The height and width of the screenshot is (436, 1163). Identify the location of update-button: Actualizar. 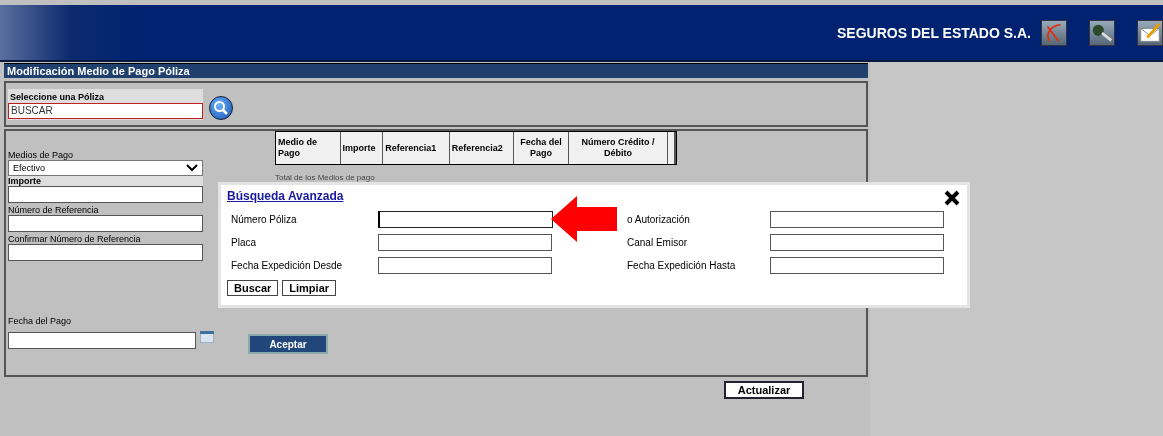
(764, 390).